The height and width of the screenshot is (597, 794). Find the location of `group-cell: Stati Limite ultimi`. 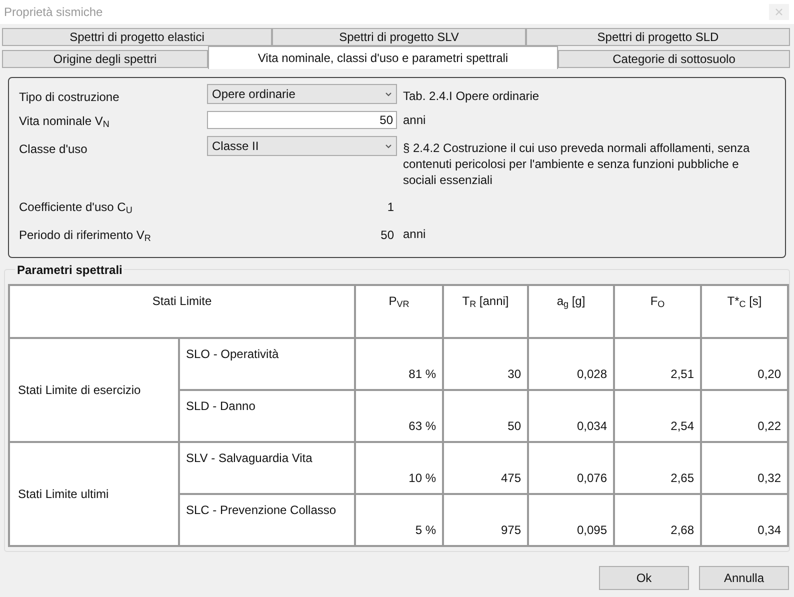

group-cell: Stati Limite ultimi is located at coordinates (94, 494).